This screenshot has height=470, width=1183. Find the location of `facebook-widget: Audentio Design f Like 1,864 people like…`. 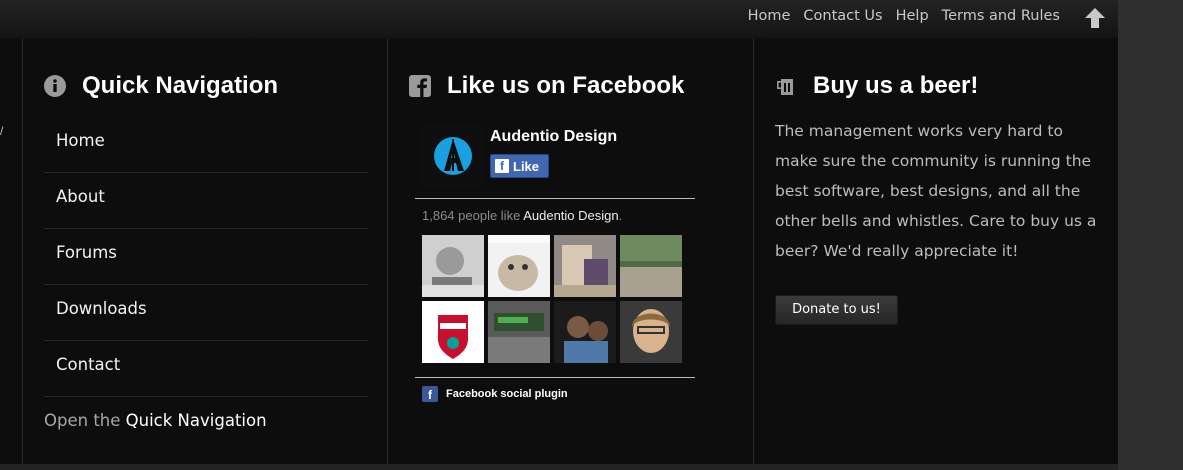

facebook-widget: Audentio Design f Like 1,864 people like… is located at coordinates (555, 263).